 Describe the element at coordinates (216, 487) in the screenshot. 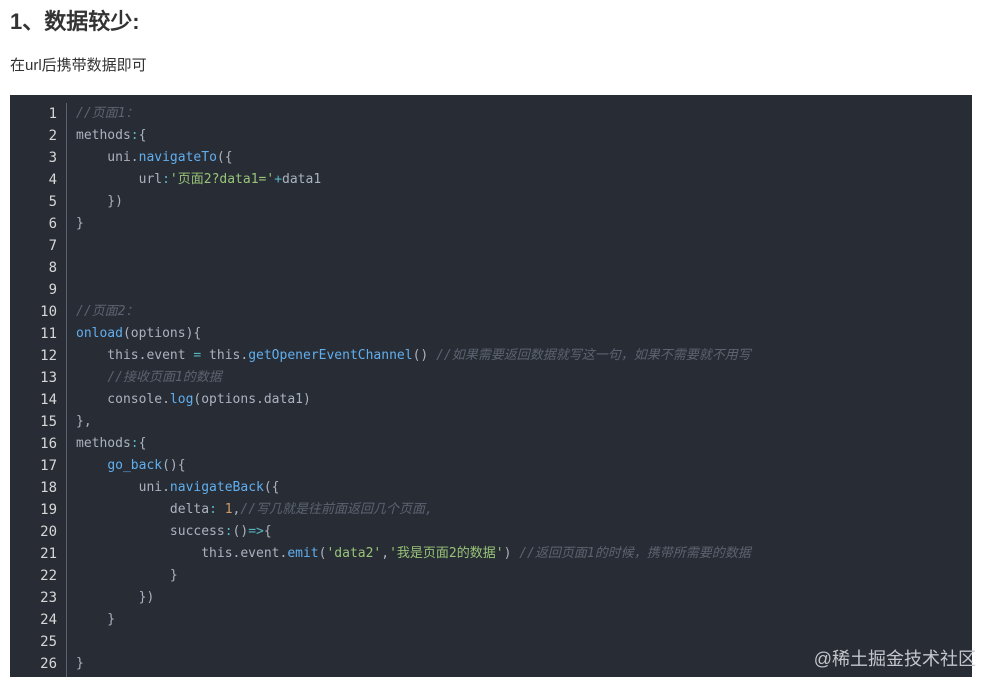

I see `code-token: navigateBack` at that location.